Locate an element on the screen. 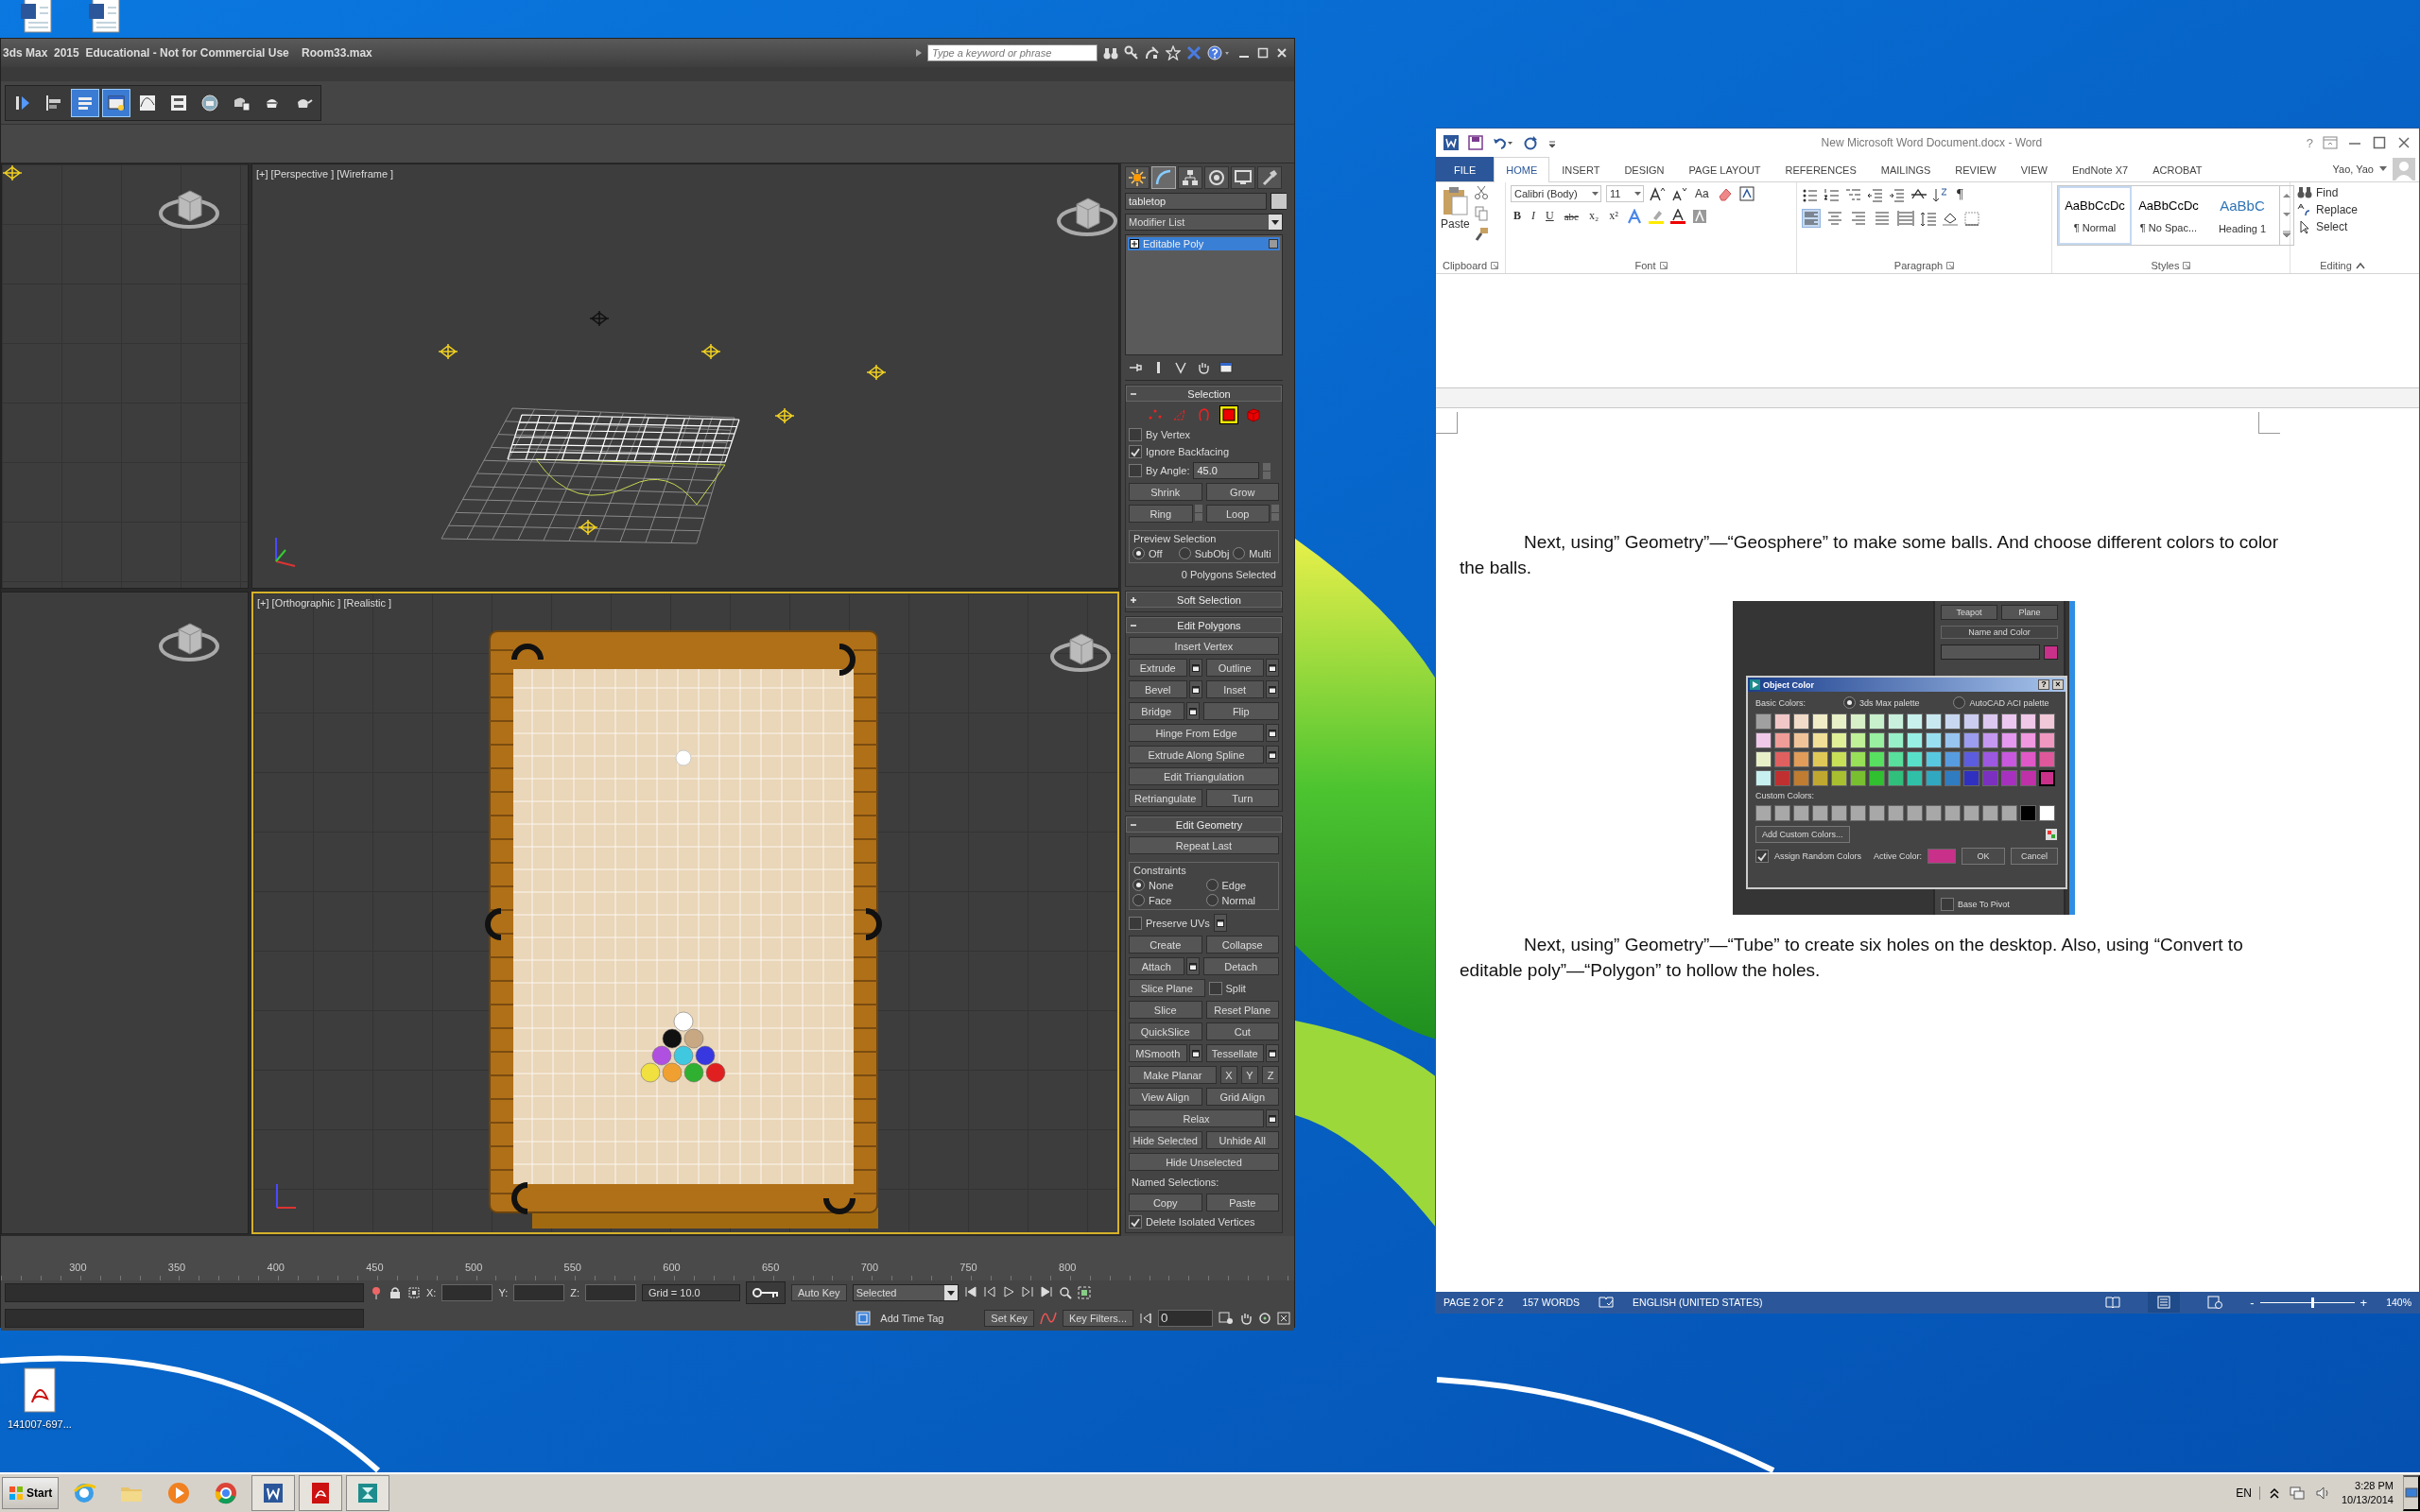 The image size is (2420, 1512). format-button: abc is located at coordinates (1571, 216).